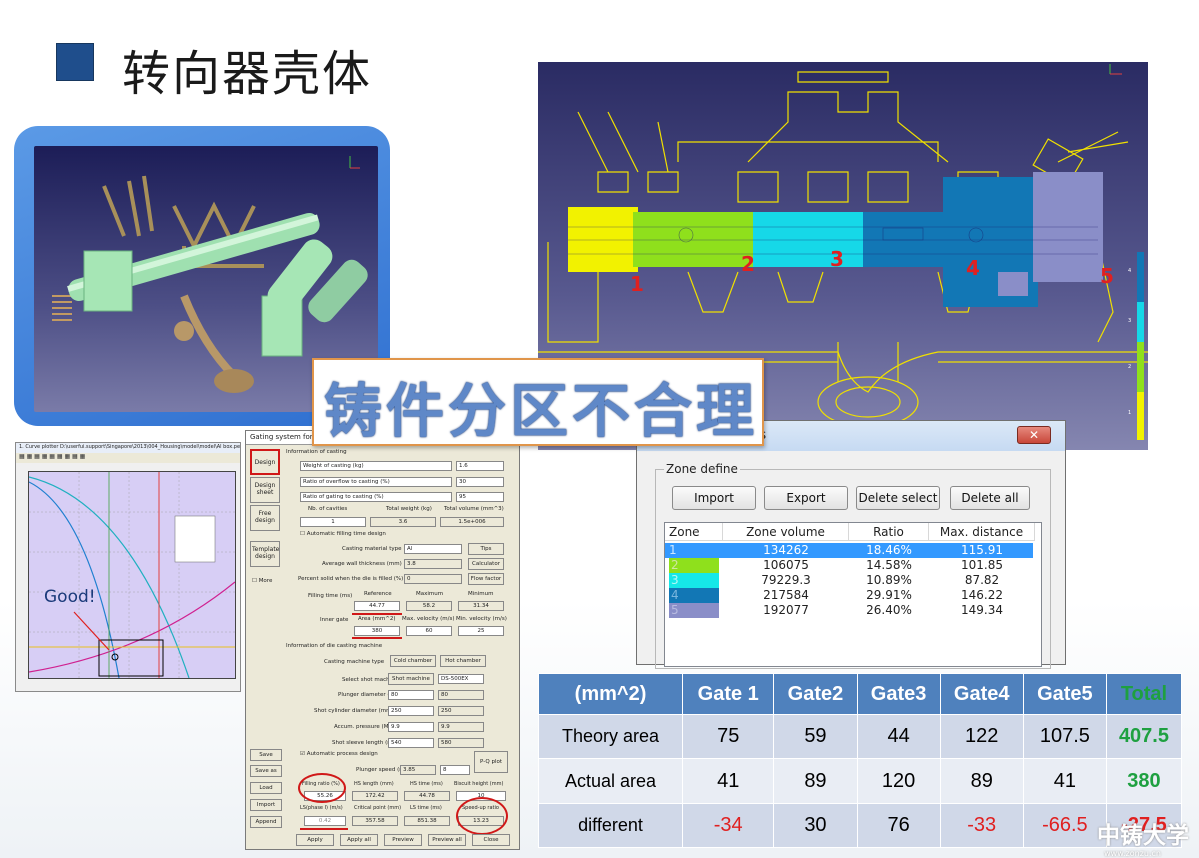  What do you see at coordinates (815, 737) in the screenshot?
I see `table-cell: 59` at bounding box center [815, 737].